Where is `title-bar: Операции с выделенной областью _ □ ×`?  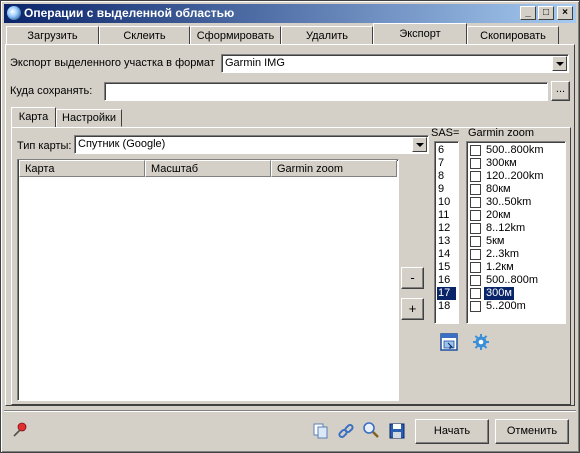 title-bar: Операции с выделенной областью _ □ × is located at coordinates (290, 13).